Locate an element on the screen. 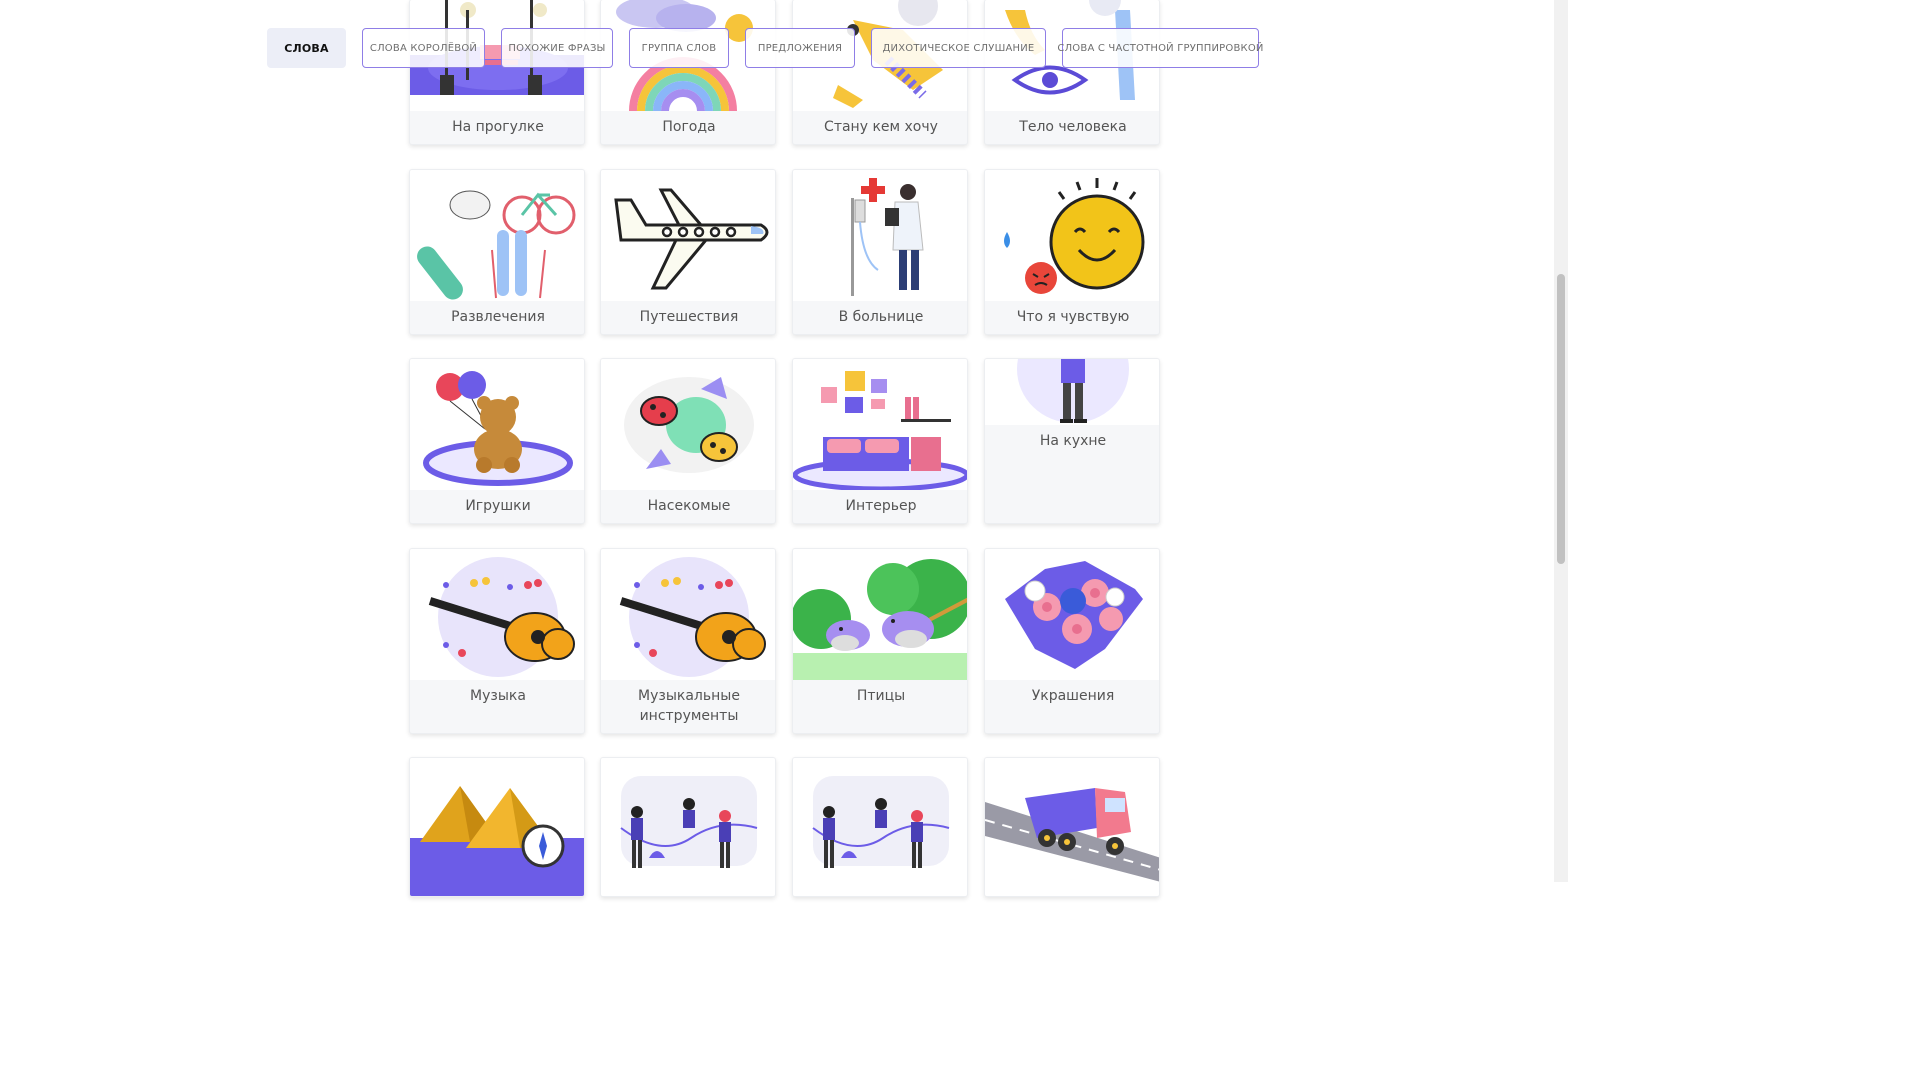 The width and height of the screenshot is (1920, 1080). category-label: На кухне is located at coordinates (1073, 441).